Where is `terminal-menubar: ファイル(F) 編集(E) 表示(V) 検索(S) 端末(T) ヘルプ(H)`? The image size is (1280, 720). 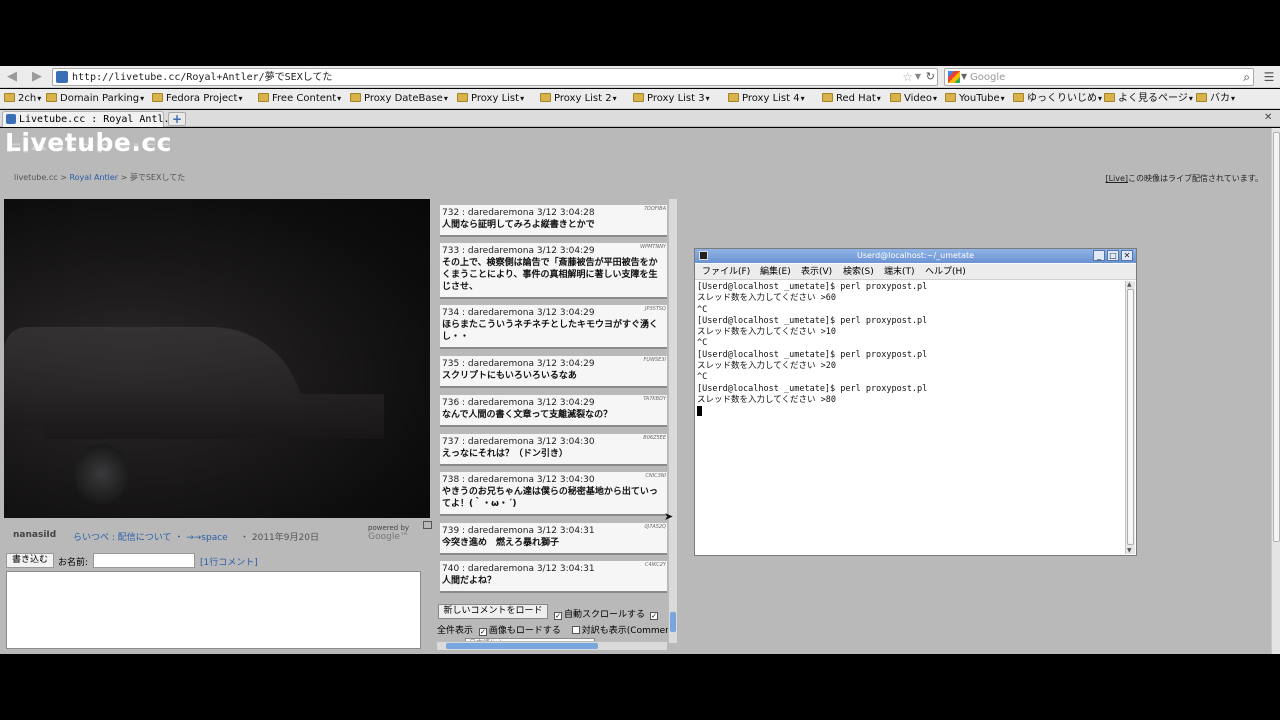 terminal-menubar: ファイル(F) 編集(E) 表示(V) 検索(S) 端末(T) ヘルプ(H) is located at coordinates (915, 272).